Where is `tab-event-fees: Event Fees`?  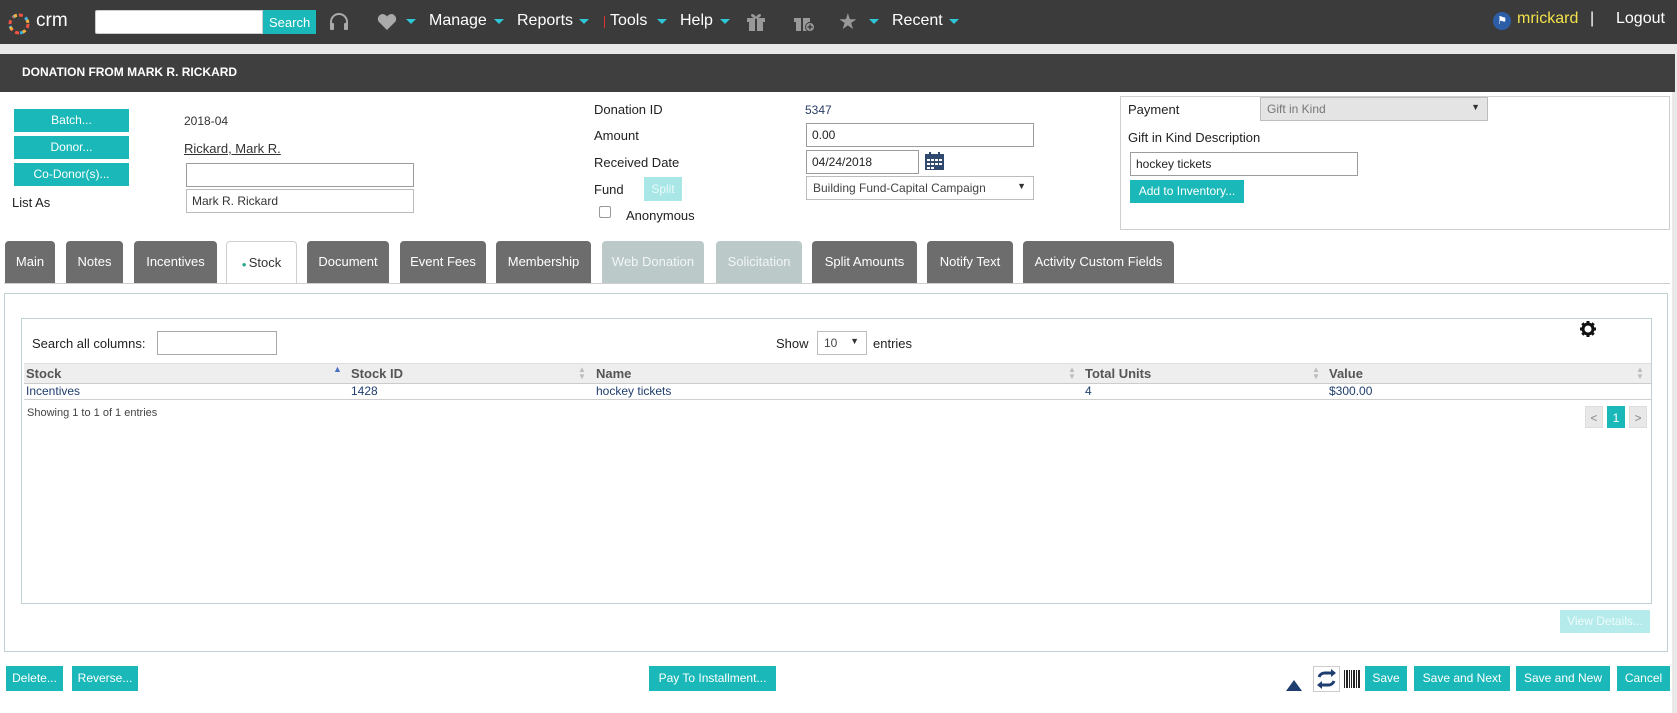
tab-event-fees: Event Fees is located at coordinates (443, 262).